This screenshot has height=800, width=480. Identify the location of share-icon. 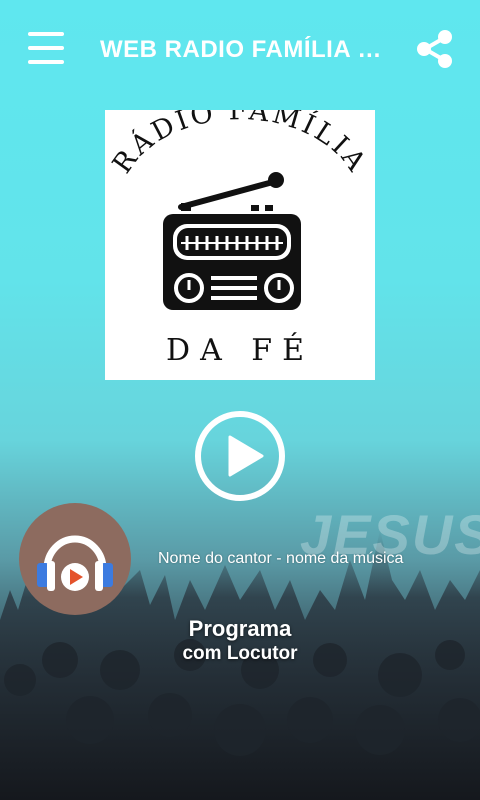
(435, 49).